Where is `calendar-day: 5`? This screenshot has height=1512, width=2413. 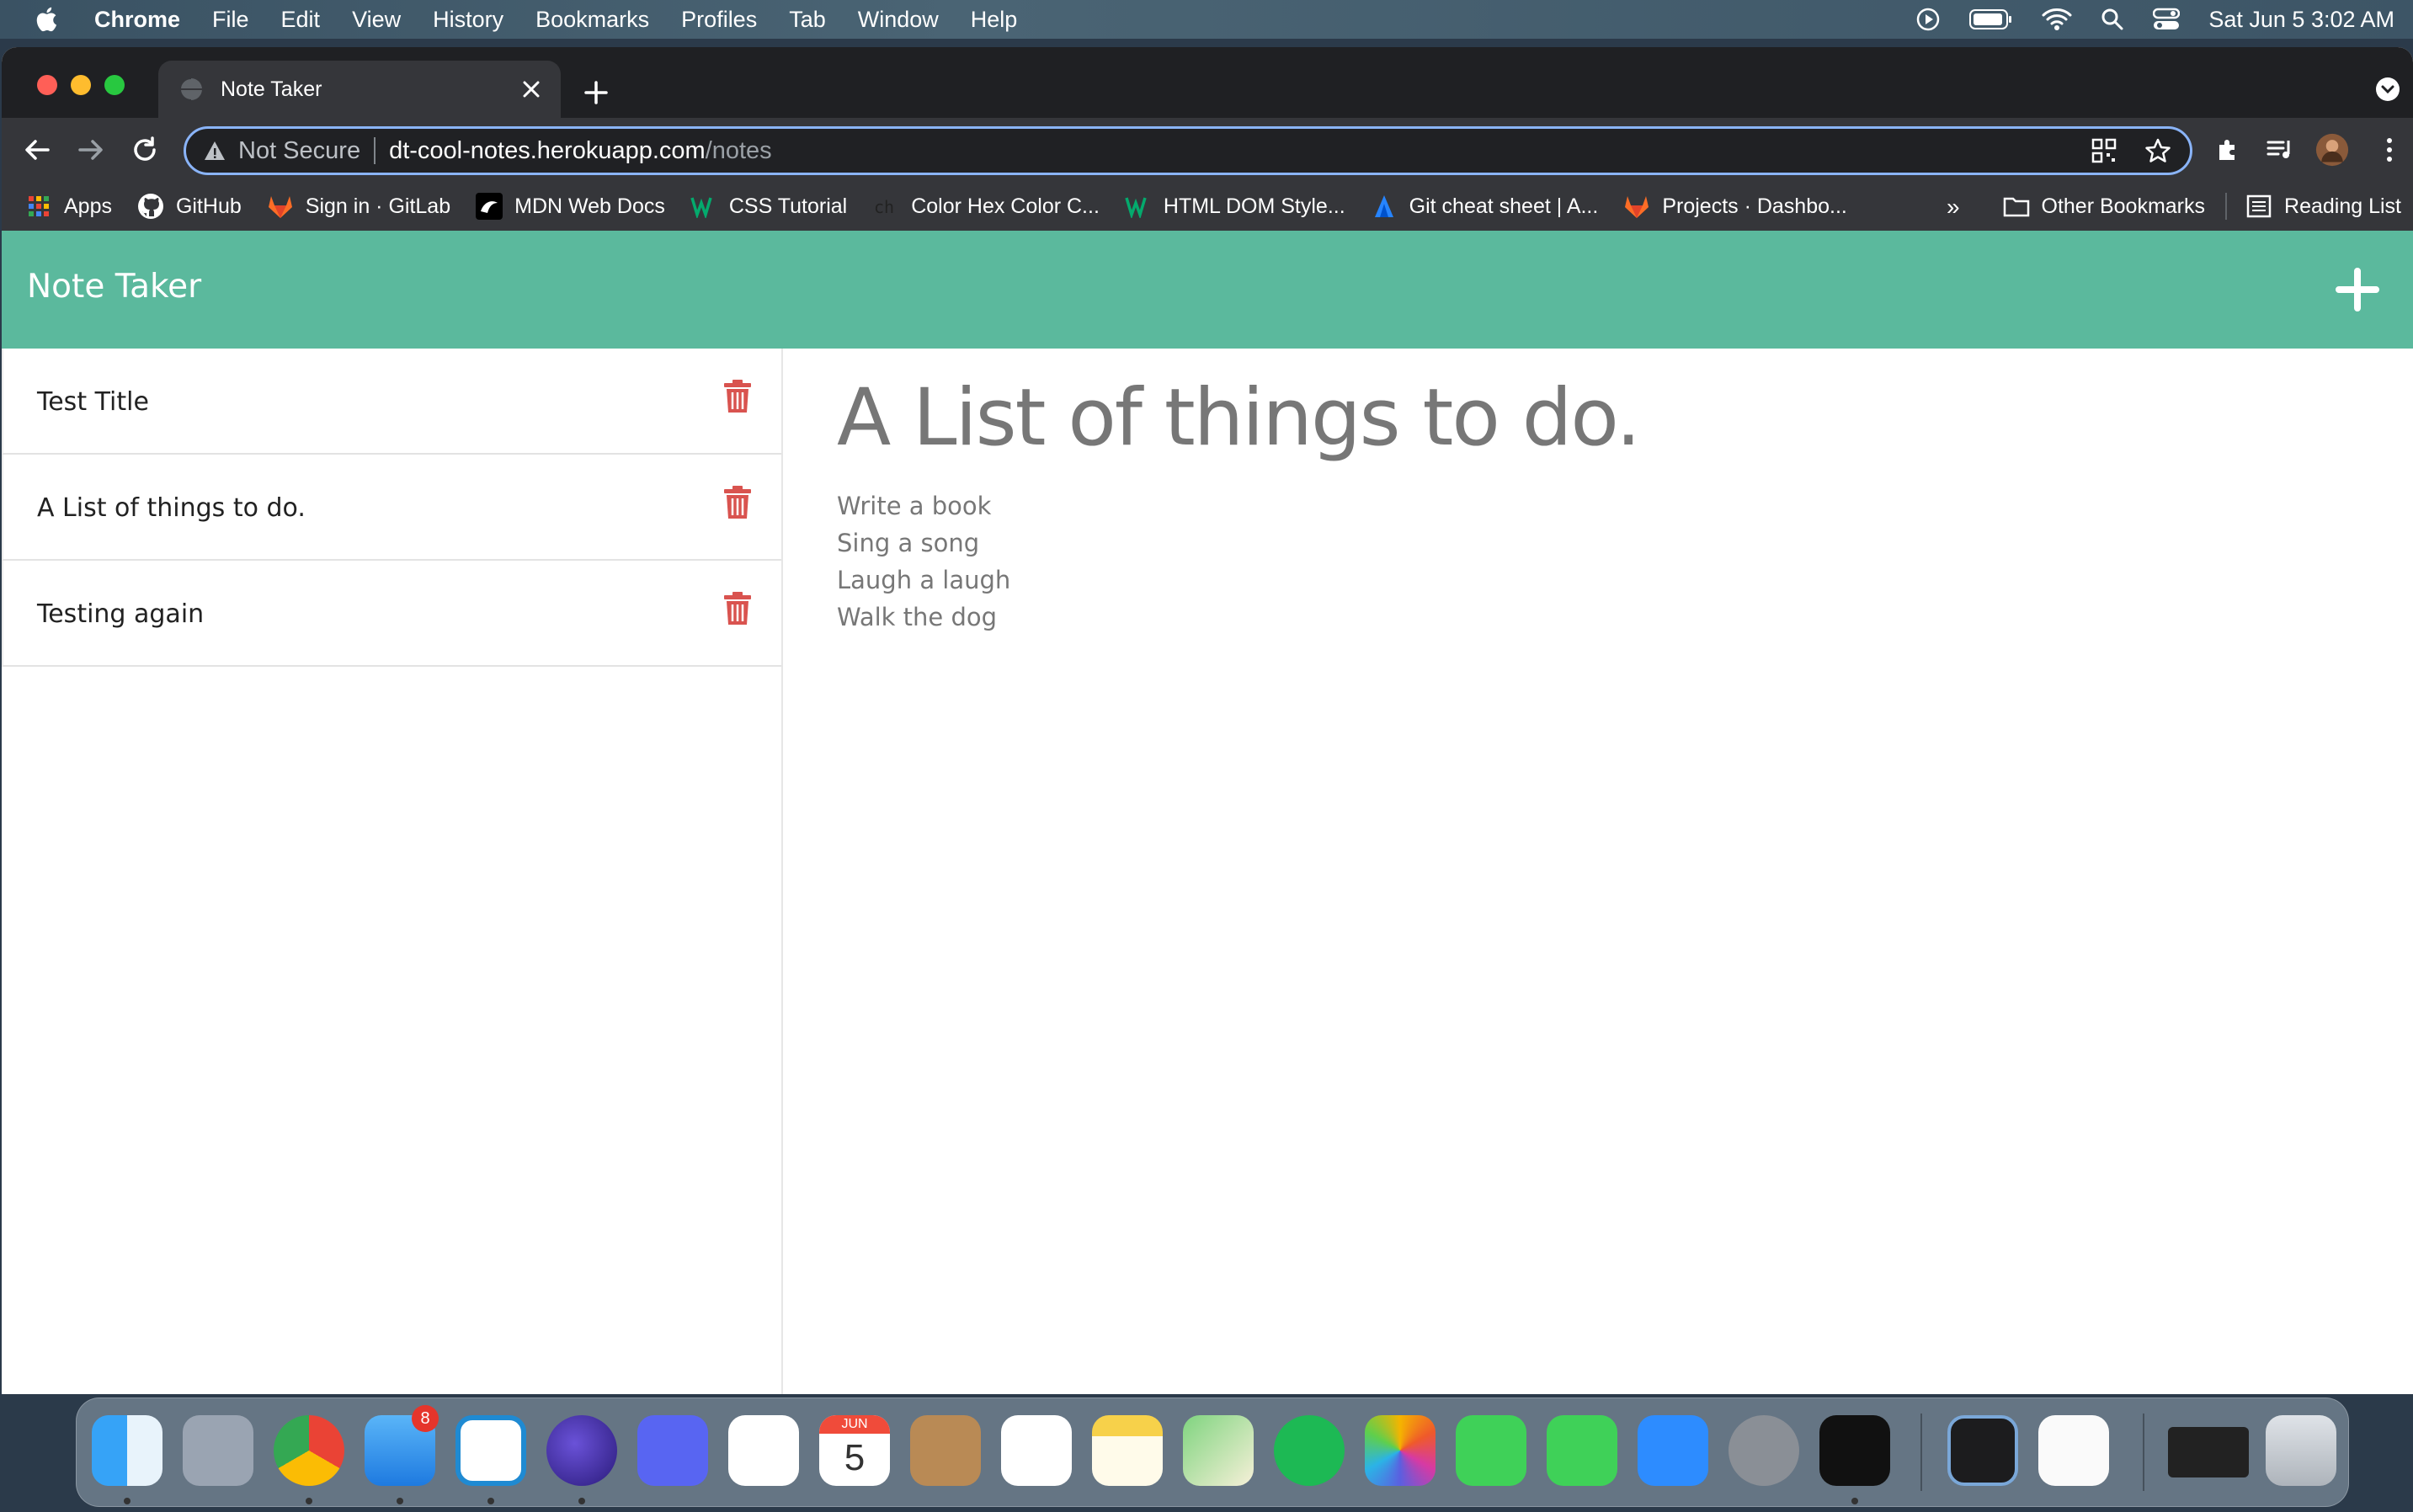 calendar-day: 5 is located at coordinates (855, 1457).